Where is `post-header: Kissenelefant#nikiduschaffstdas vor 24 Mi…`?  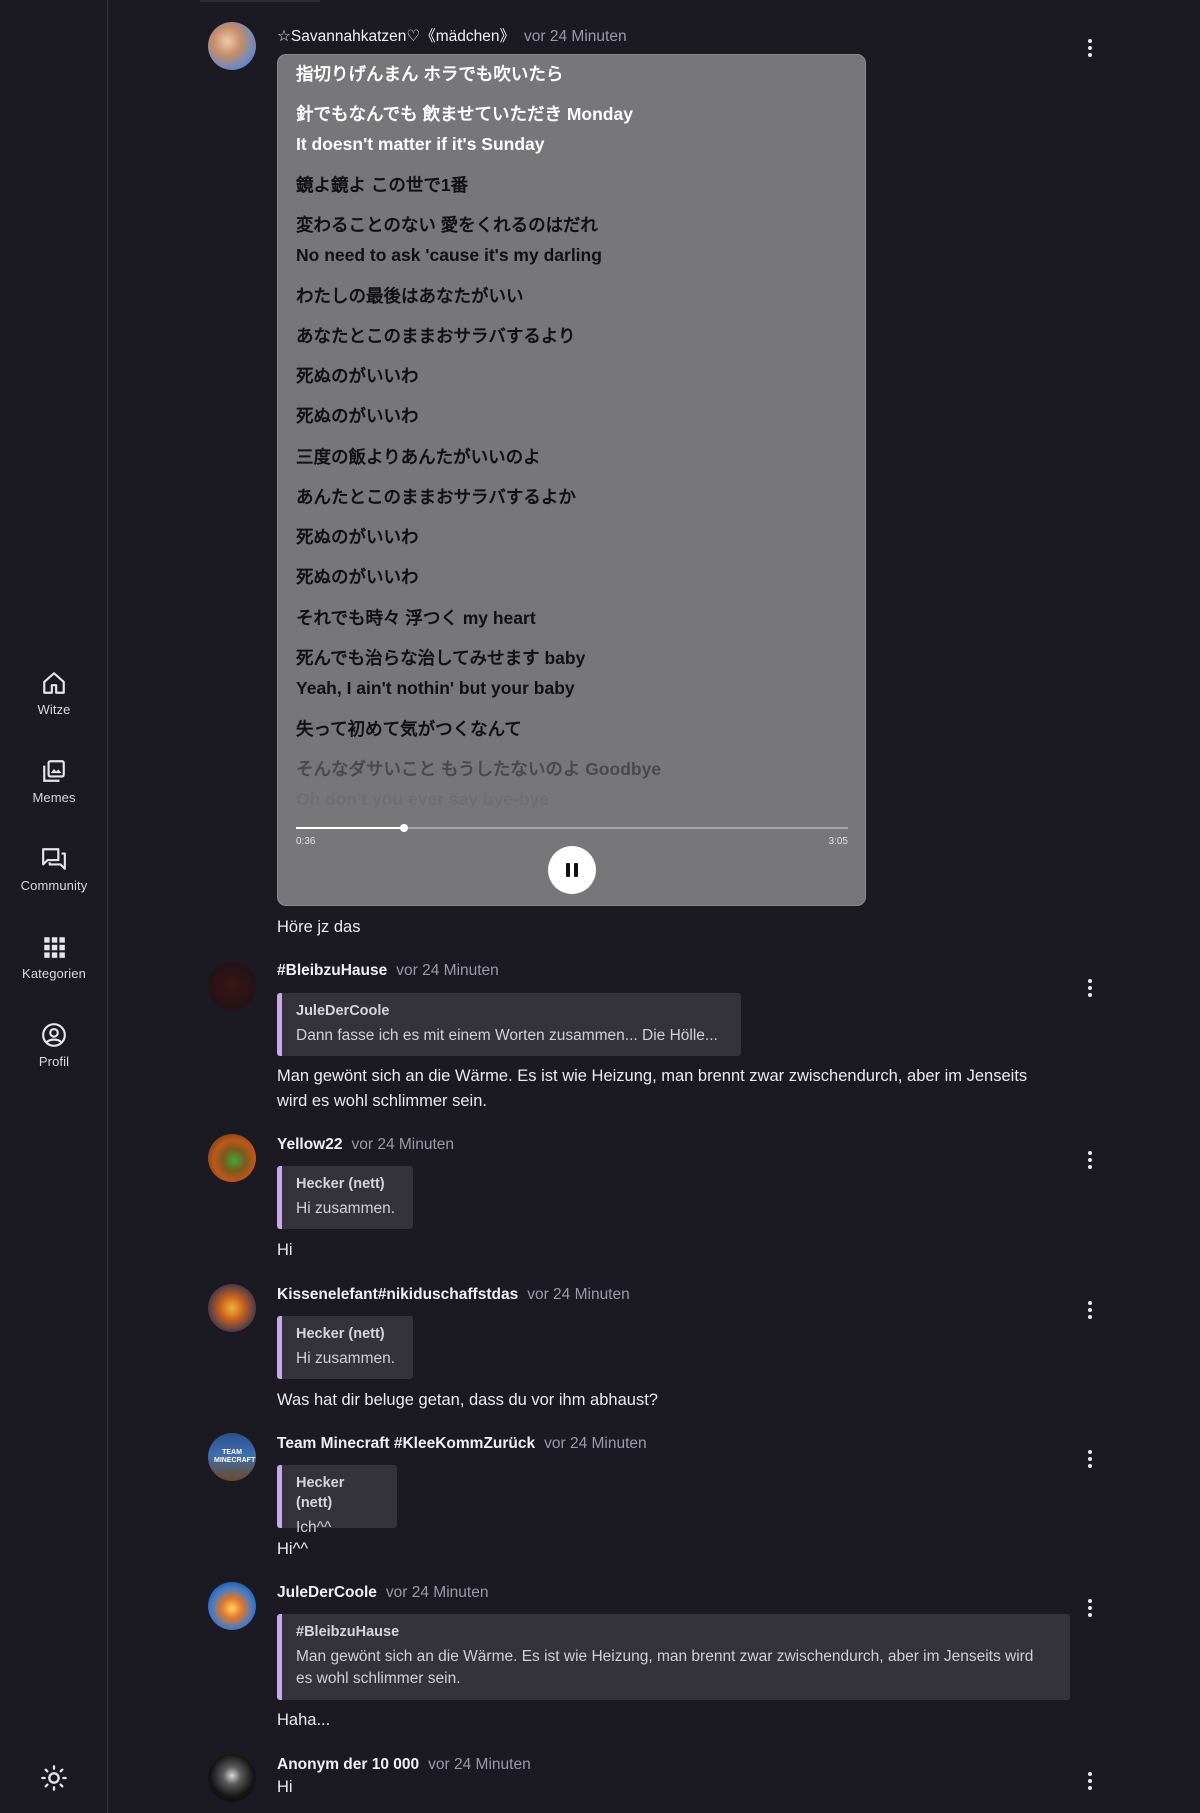 post-header: Kissenelefant#nikiduschaffstdas vor 24 Mi… is located at coordinates (453, 1295).